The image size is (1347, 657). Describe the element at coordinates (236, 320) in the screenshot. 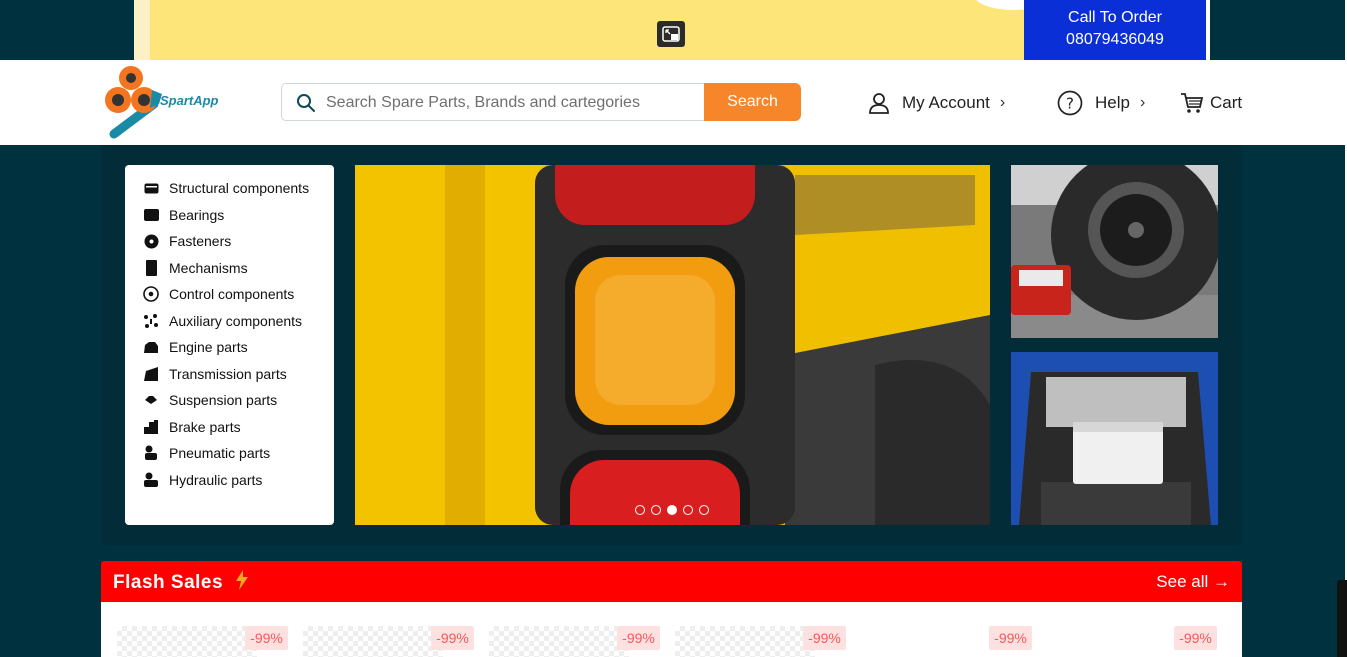

I see `category-label: Auxiliary components` at that location.